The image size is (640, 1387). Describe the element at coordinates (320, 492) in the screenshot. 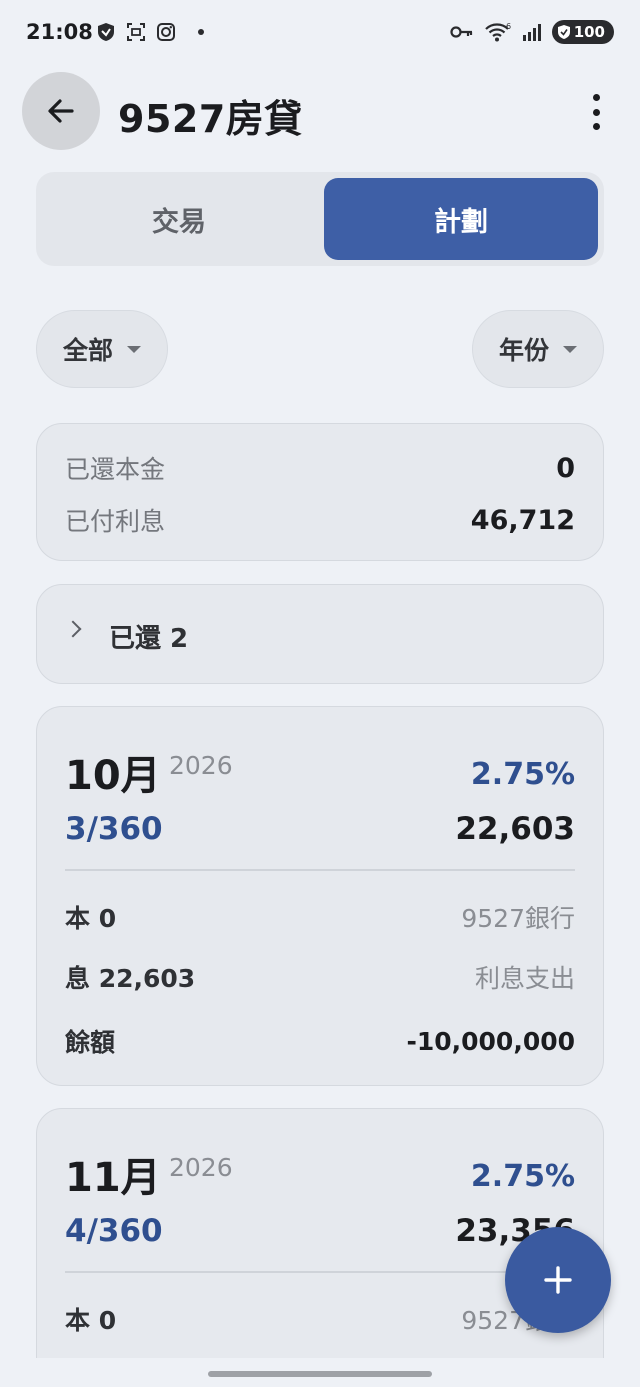

I see `summary-card: 已還本金 0 已付利息 46,712` at that location.